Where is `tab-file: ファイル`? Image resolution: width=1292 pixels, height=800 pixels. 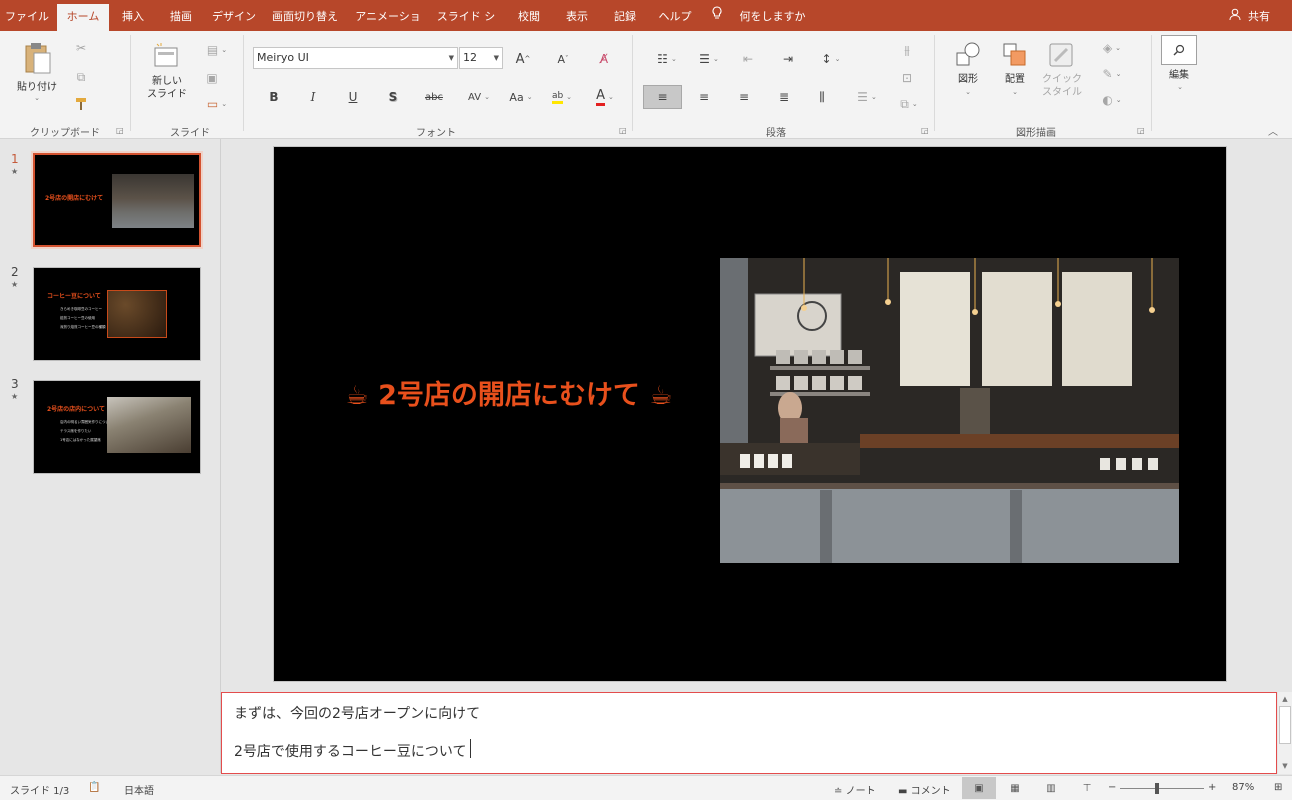
tab-file: ファイル is located at coordinates (27, 18).